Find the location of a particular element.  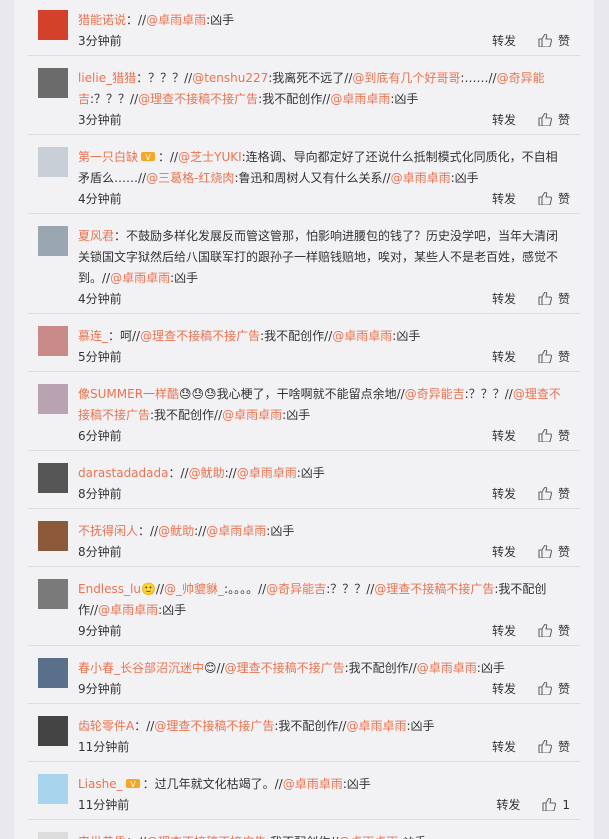

comment-username: lielie_猎猎 is located at coordinates (107, 78).